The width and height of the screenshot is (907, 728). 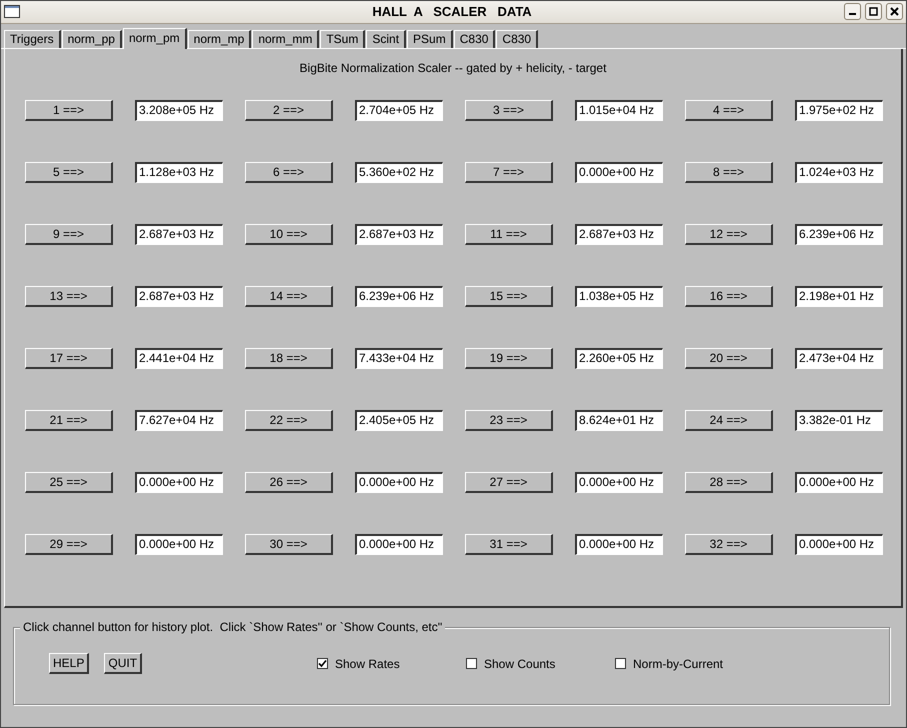 I want to click on channel-button: 2 ==>, so click(x=289, y=110).